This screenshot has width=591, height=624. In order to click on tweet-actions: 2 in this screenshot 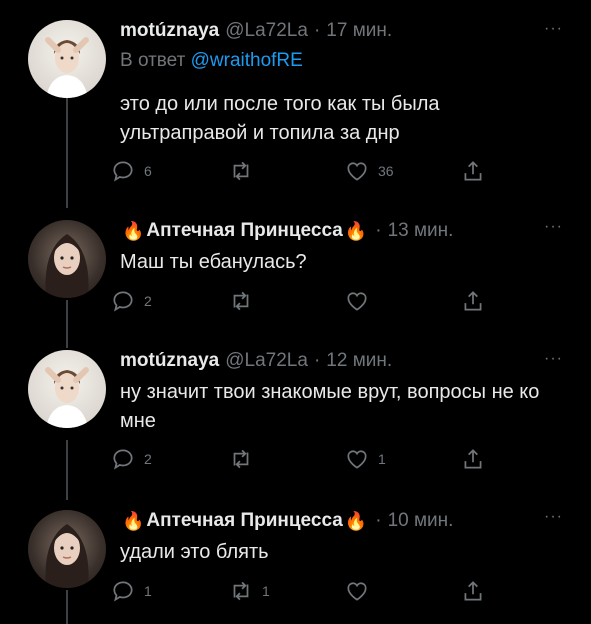, I will do `click(320, 301)`.